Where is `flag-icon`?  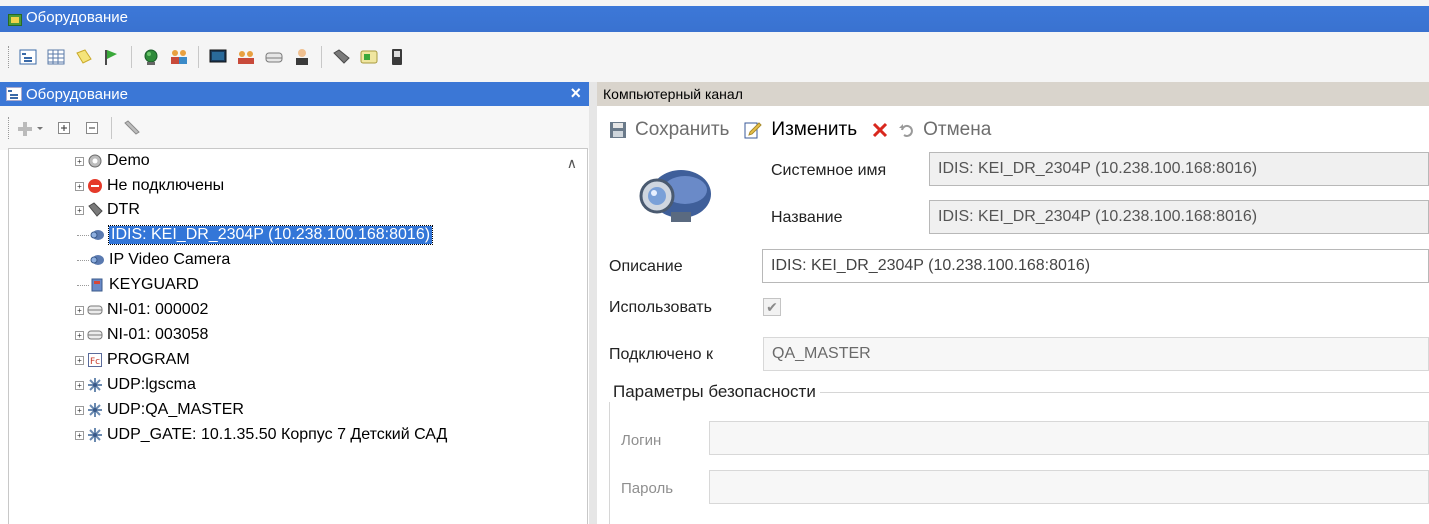
flag-icon is located at coordinates (112, 57).